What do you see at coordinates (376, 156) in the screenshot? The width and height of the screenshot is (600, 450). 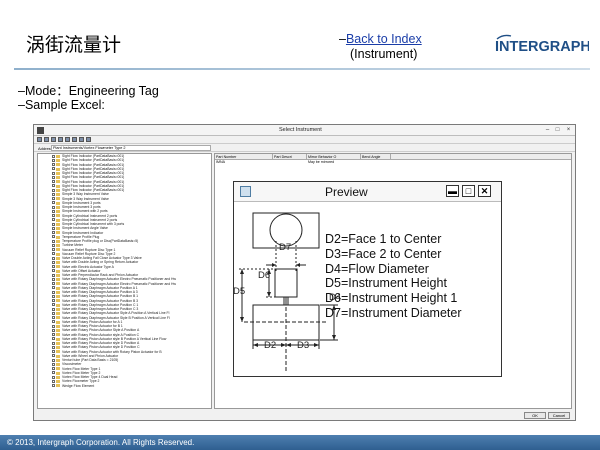 I see `grid-column-header: Bend Angle` at bounding box center [376, 156].